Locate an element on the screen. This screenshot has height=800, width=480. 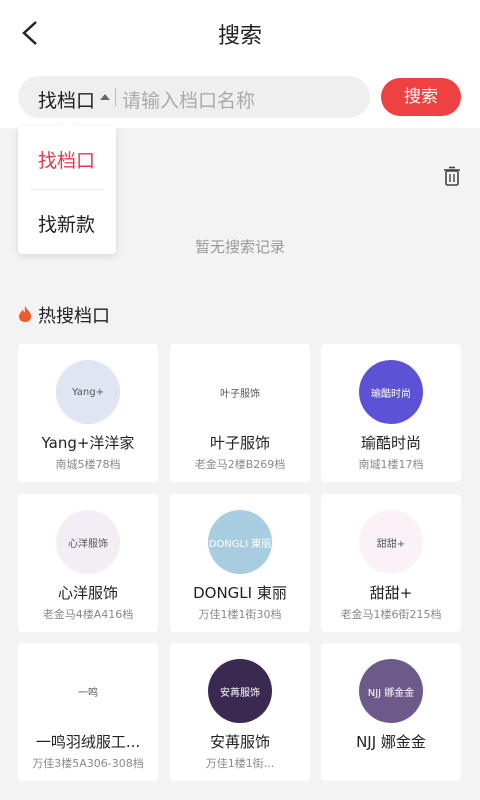
shop-card: 叶子服饰 叶子服饰 老金马2楼B269档 is located at coordinates (240, 413).